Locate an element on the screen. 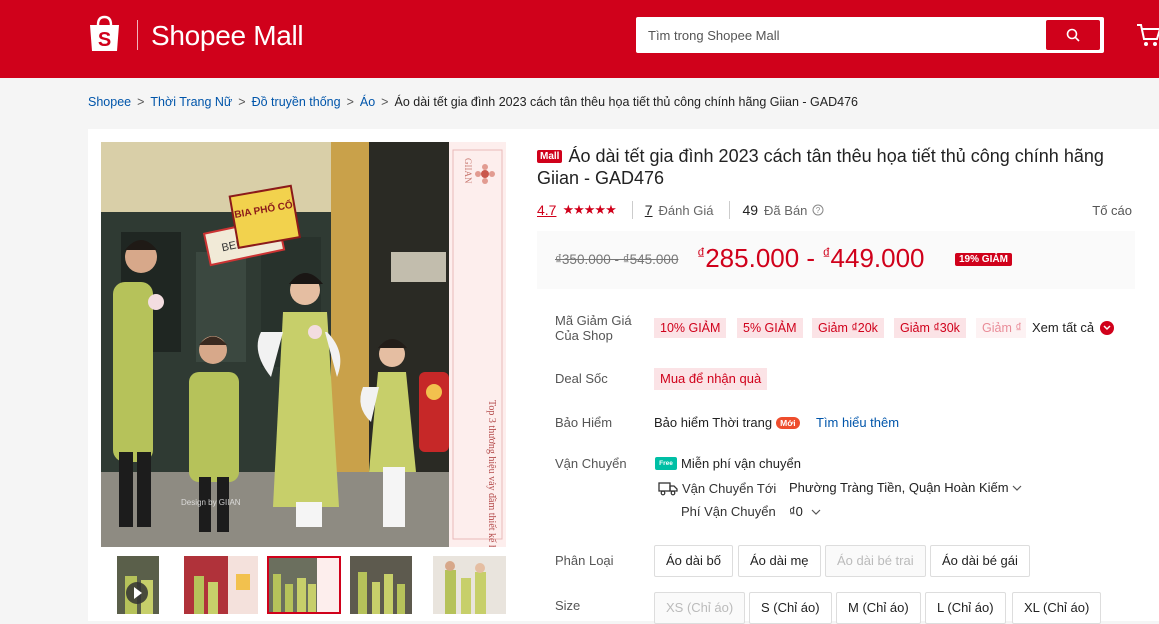  search-button is located at coordinates (1073, 35).